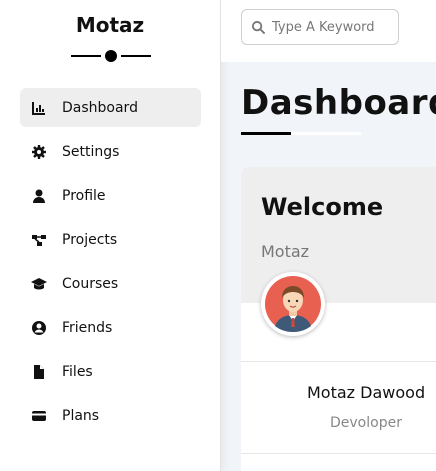 This screenshot has height=471, width=436. What do you see at coordinates (338, 103) in the screenshot?
I see `page-title: Dashboard` at bounding box center [338, 103].